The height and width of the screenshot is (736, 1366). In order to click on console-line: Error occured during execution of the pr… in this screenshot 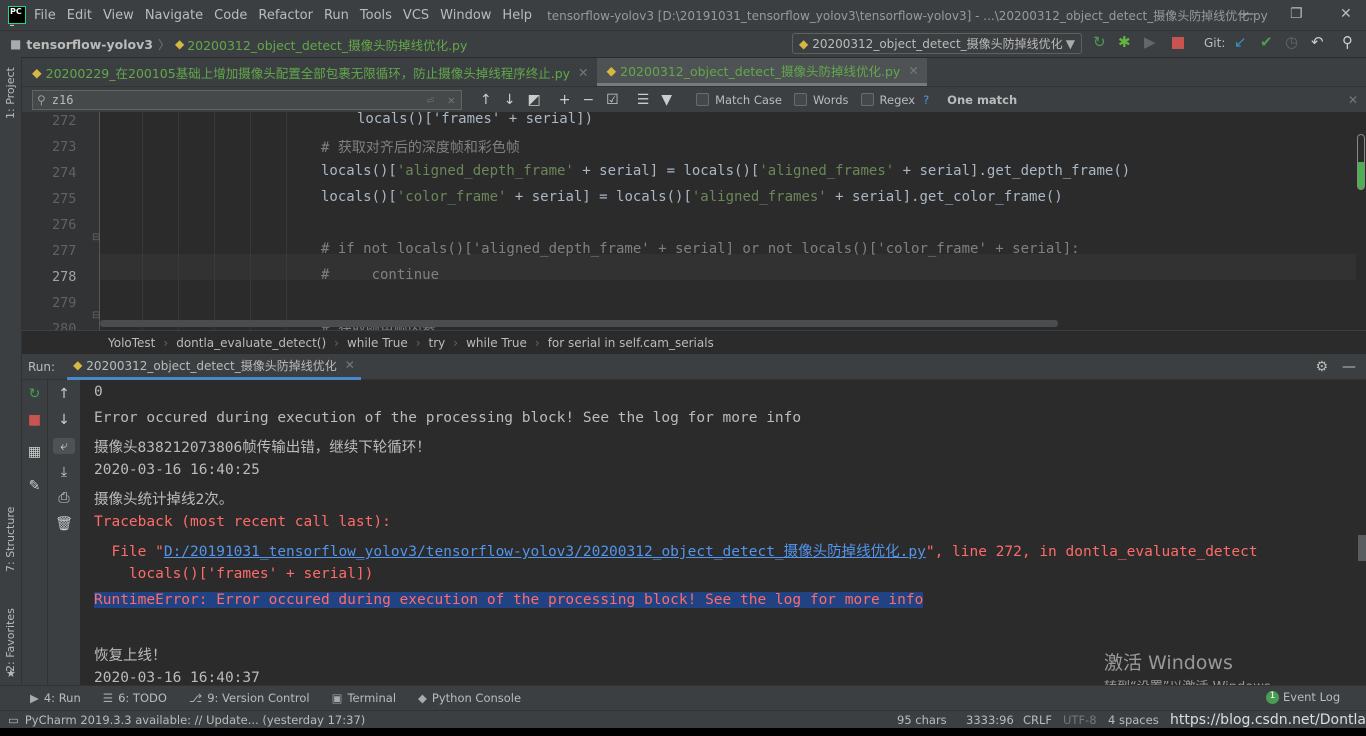, I will do `click(447, 418)`.